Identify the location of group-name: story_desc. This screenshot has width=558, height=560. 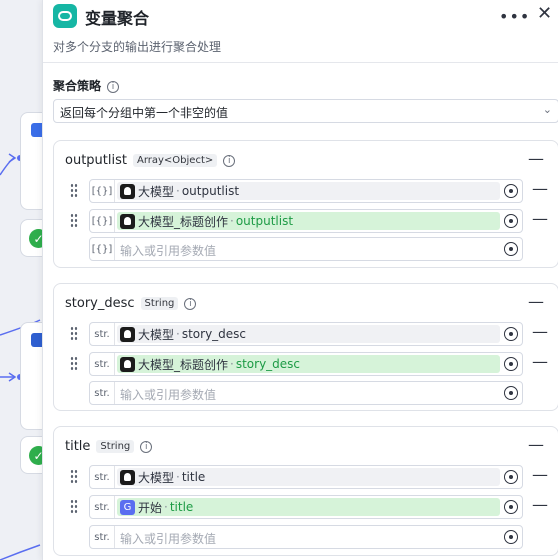
(100, 303).